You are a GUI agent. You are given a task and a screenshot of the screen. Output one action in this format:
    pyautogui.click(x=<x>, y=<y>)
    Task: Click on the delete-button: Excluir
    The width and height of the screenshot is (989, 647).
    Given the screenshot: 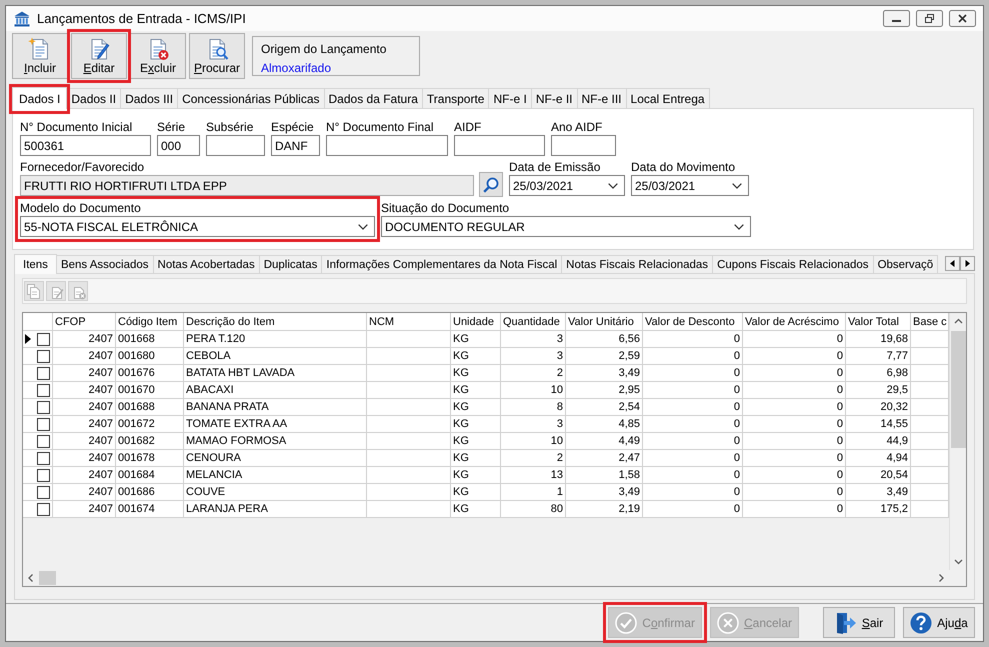 What is the action you would take?
    pyautogui.click(x=158, y=56)
    